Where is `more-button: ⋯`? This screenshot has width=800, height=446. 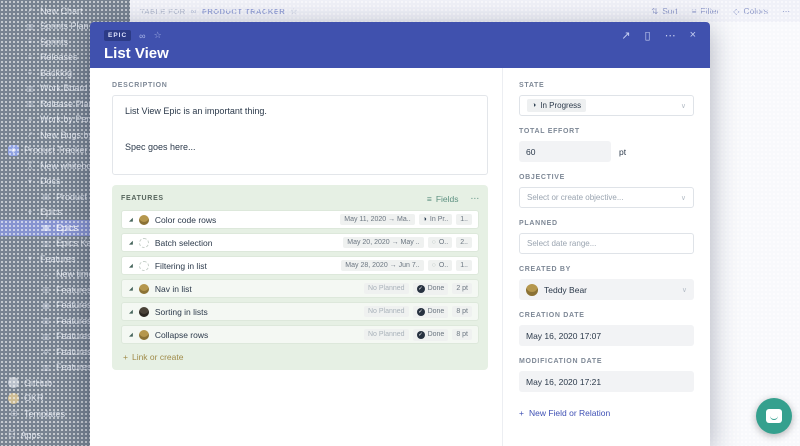 more-button: ⋯ is located at coordinates (786, 11).